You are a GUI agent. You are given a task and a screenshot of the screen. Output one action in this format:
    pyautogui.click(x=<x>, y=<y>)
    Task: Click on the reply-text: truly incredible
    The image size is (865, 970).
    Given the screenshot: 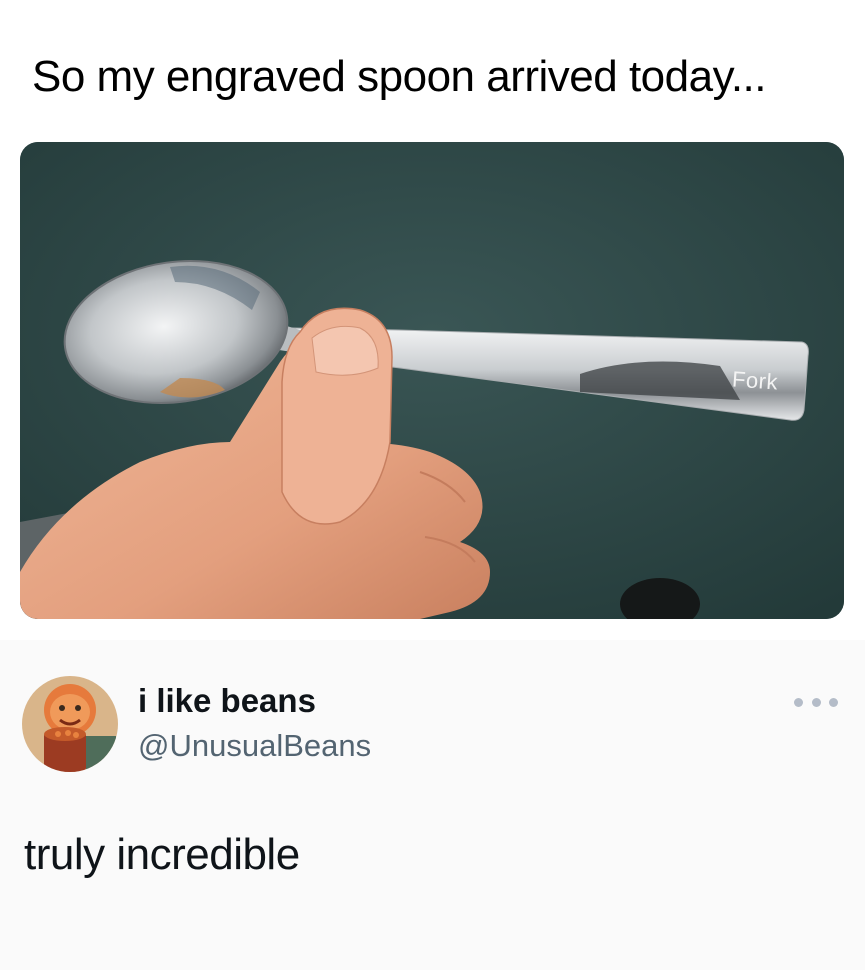 What is the action you would take?
    pyautogui.click(x=162, y=854)
    